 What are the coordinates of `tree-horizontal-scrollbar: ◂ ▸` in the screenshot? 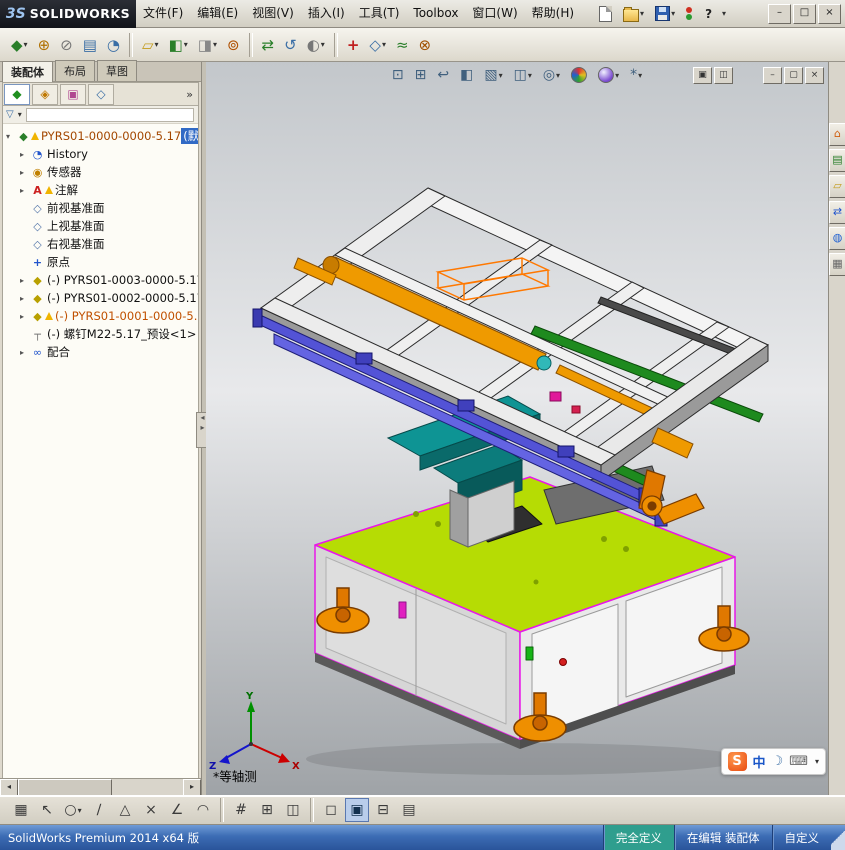 It's located at (100, 787).